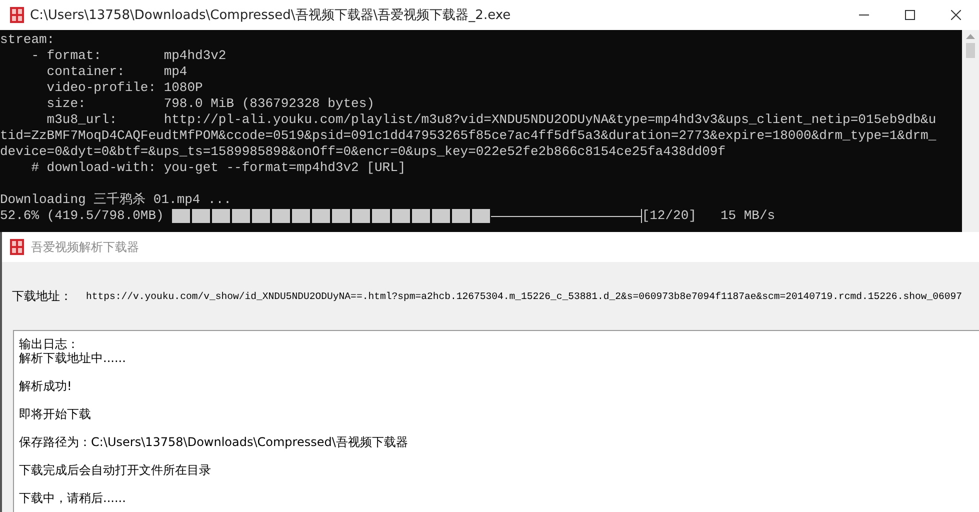  What do you see at coordinates (129, 56) in the screenshot?
I see `console-line: - format: mp4hd3v2` at bounding box center [129, 56].